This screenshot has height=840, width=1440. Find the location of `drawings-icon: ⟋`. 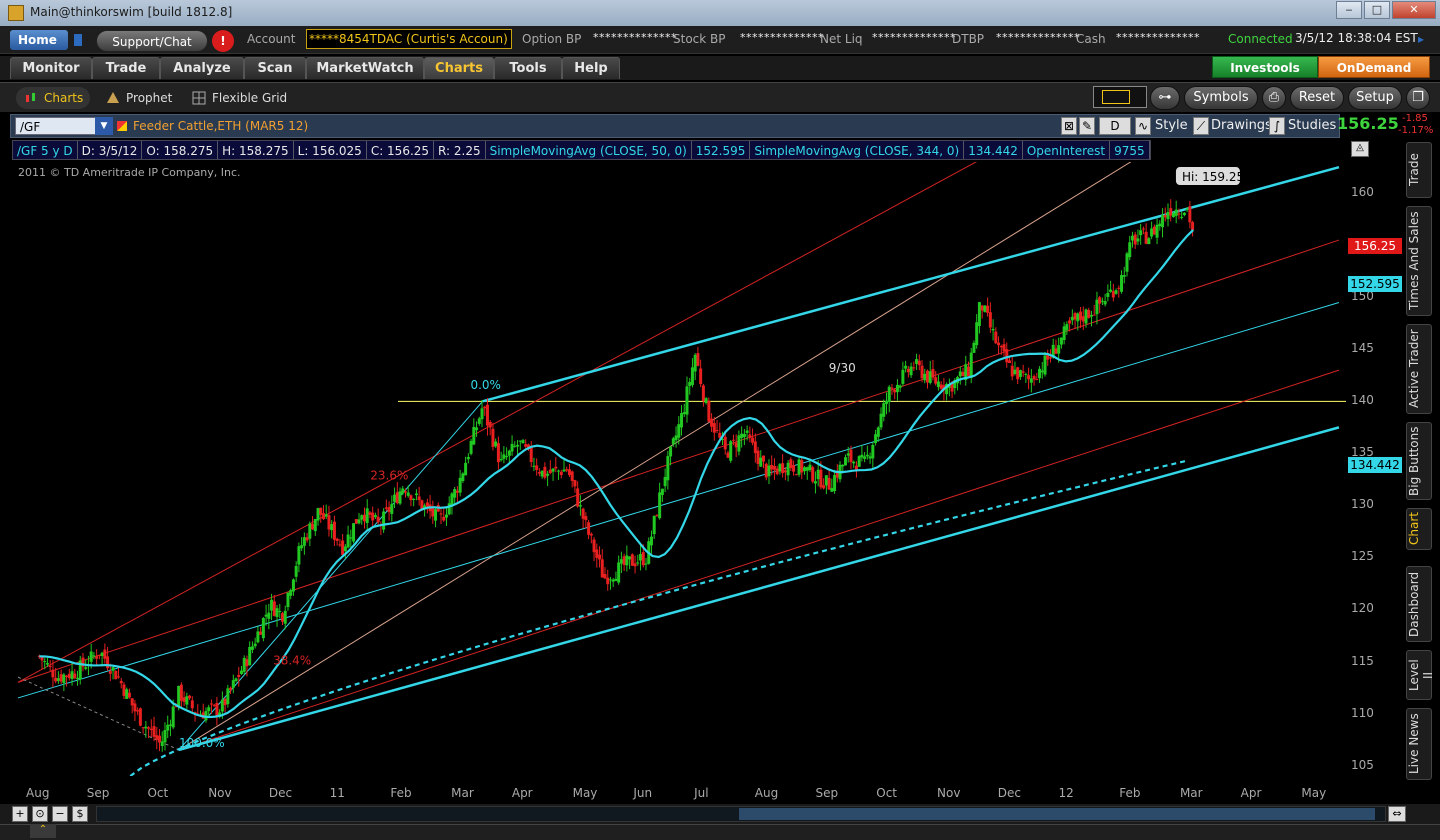

drawings-icon: ⟋ is located at coordinates (1201, 126).